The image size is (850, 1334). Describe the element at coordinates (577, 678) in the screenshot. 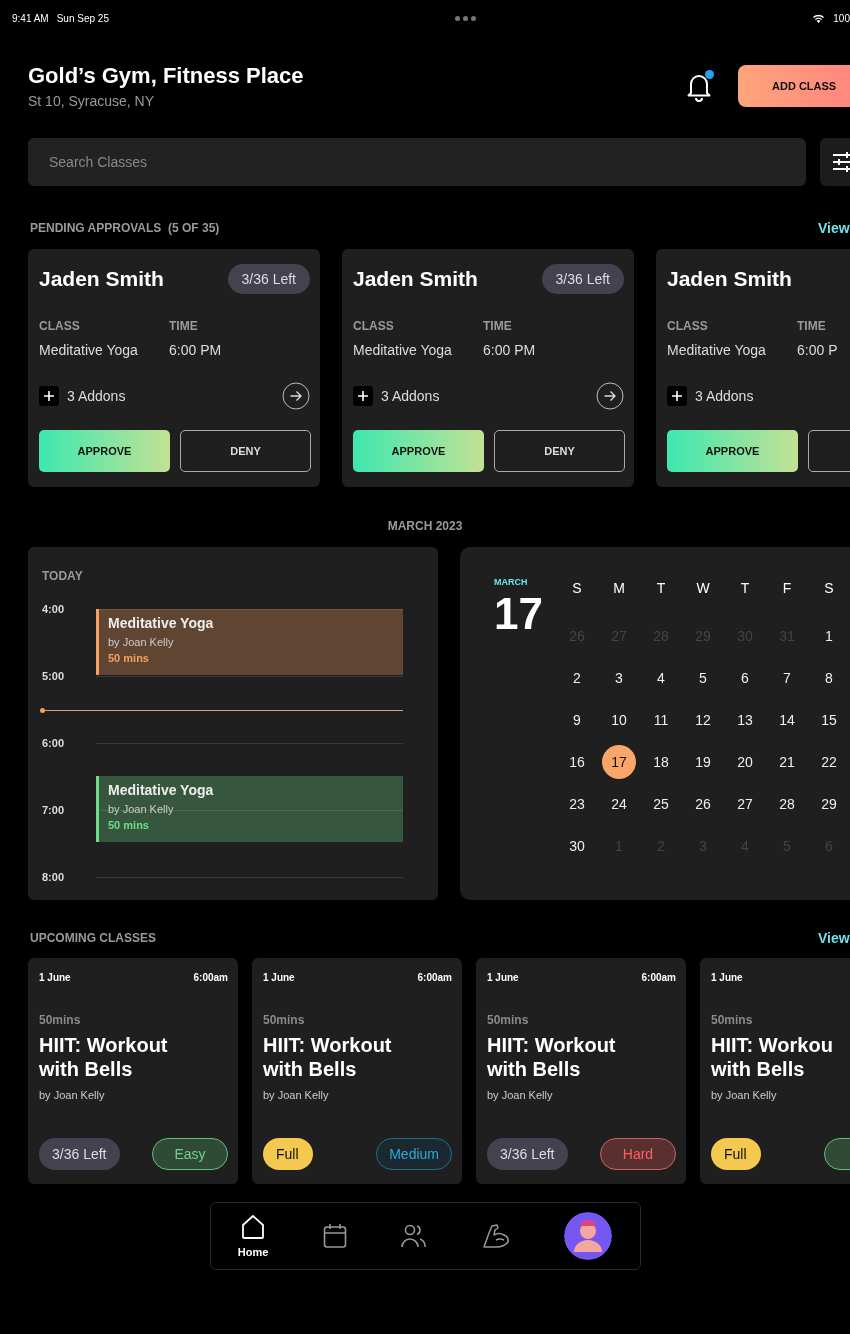

I see `calendar-day: 2` at that location.